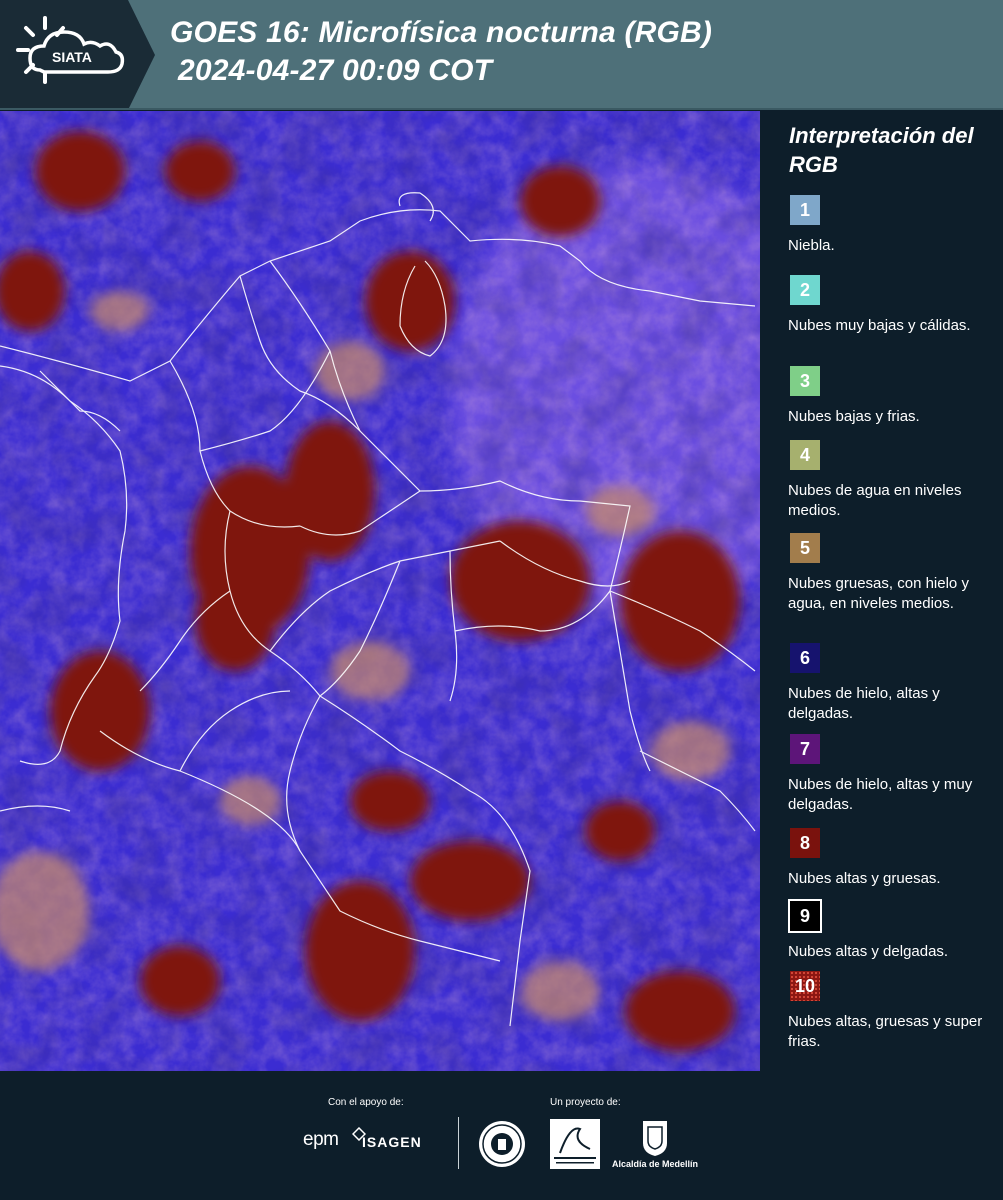 This screenshot has width=1003, height=1200. What do you see at coordinates (805, 986) in the screenshot?
I see `legend-swatch-10: 10` at bounding box center [805, 986].